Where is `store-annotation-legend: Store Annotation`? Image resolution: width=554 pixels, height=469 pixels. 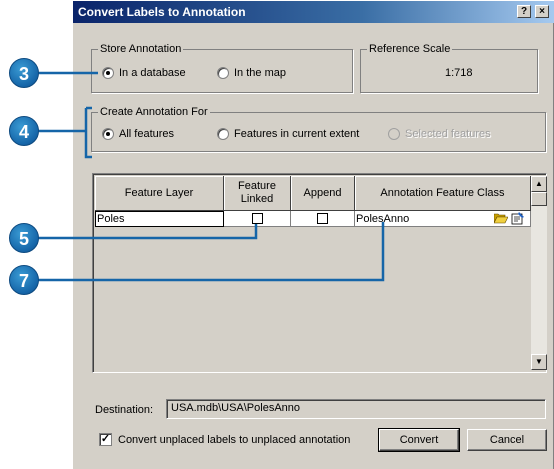
store-annotation-legend: Store Annotation is located at coordinates (141, 49).